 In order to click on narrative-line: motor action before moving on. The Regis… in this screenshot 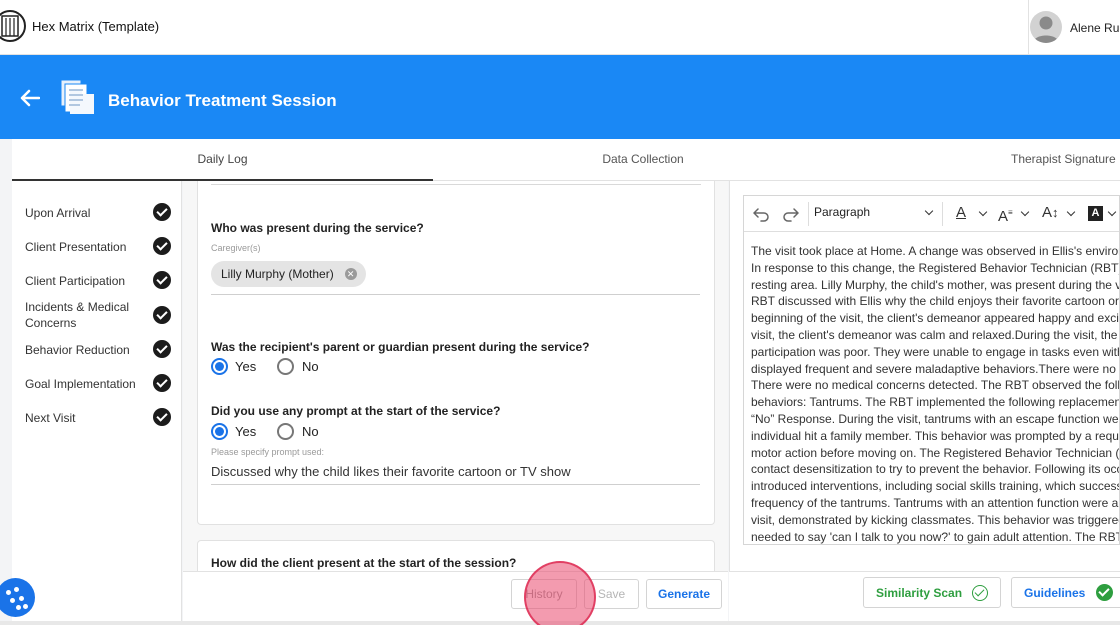, I will do `click(935, 452)`.